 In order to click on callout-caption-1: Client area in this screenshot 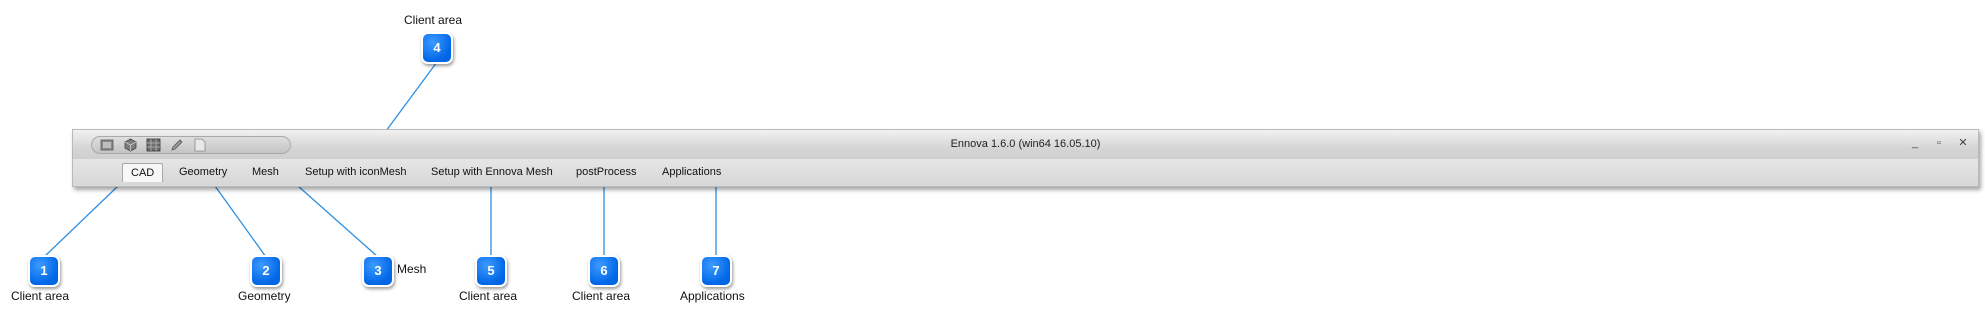, I will do `click(40, 296)`.